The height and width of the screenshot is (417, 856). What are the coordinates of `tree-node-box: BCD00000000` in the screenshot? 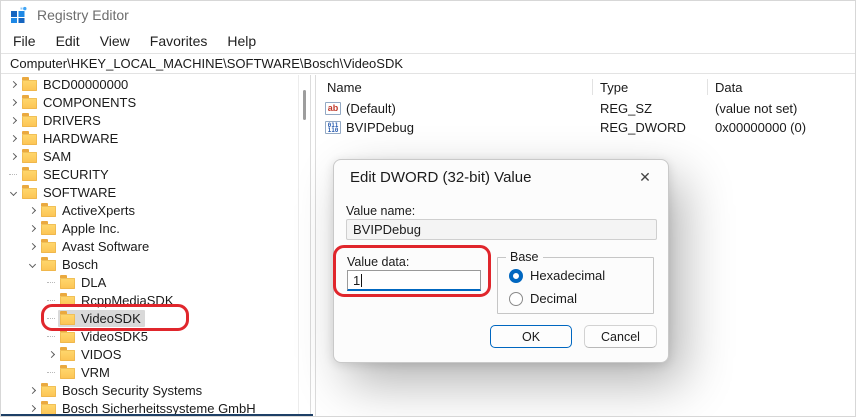 It's located at (76, 84).